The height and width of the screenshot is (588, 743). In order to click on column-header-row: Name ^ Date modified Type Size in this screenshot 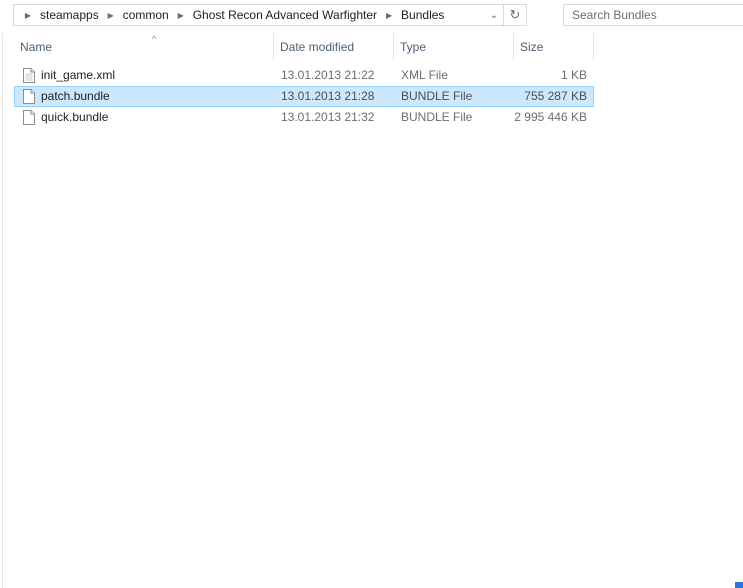, I will do `click(304, 46)`.